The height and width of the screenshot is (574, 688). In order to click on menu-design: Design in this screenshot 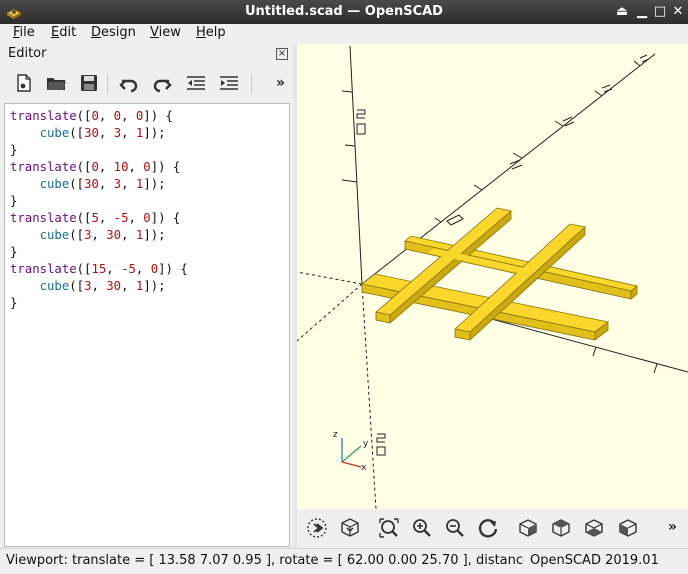, I will do `click(113, 32)`.